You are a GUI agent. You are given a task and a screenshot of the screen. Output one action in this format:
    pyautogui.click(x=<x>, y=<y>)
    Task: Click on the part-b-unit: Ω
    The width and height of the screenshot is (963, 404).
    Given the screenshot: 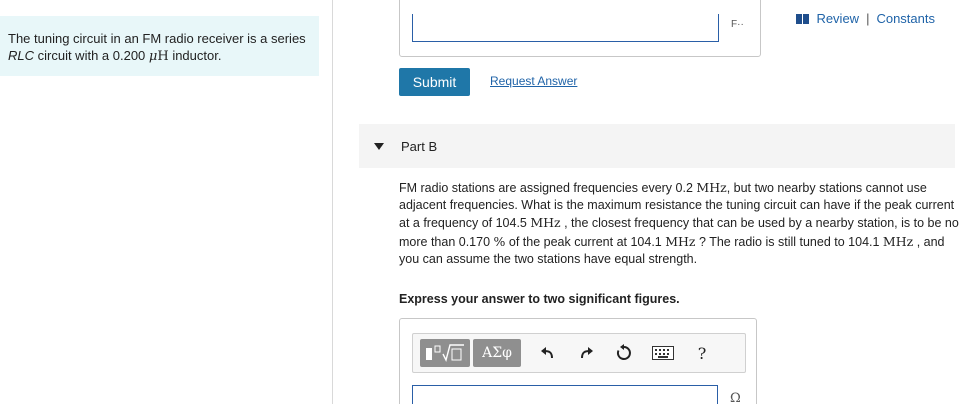 What is the action you would take?
    pyautogui.click(x=735, y=397)
    